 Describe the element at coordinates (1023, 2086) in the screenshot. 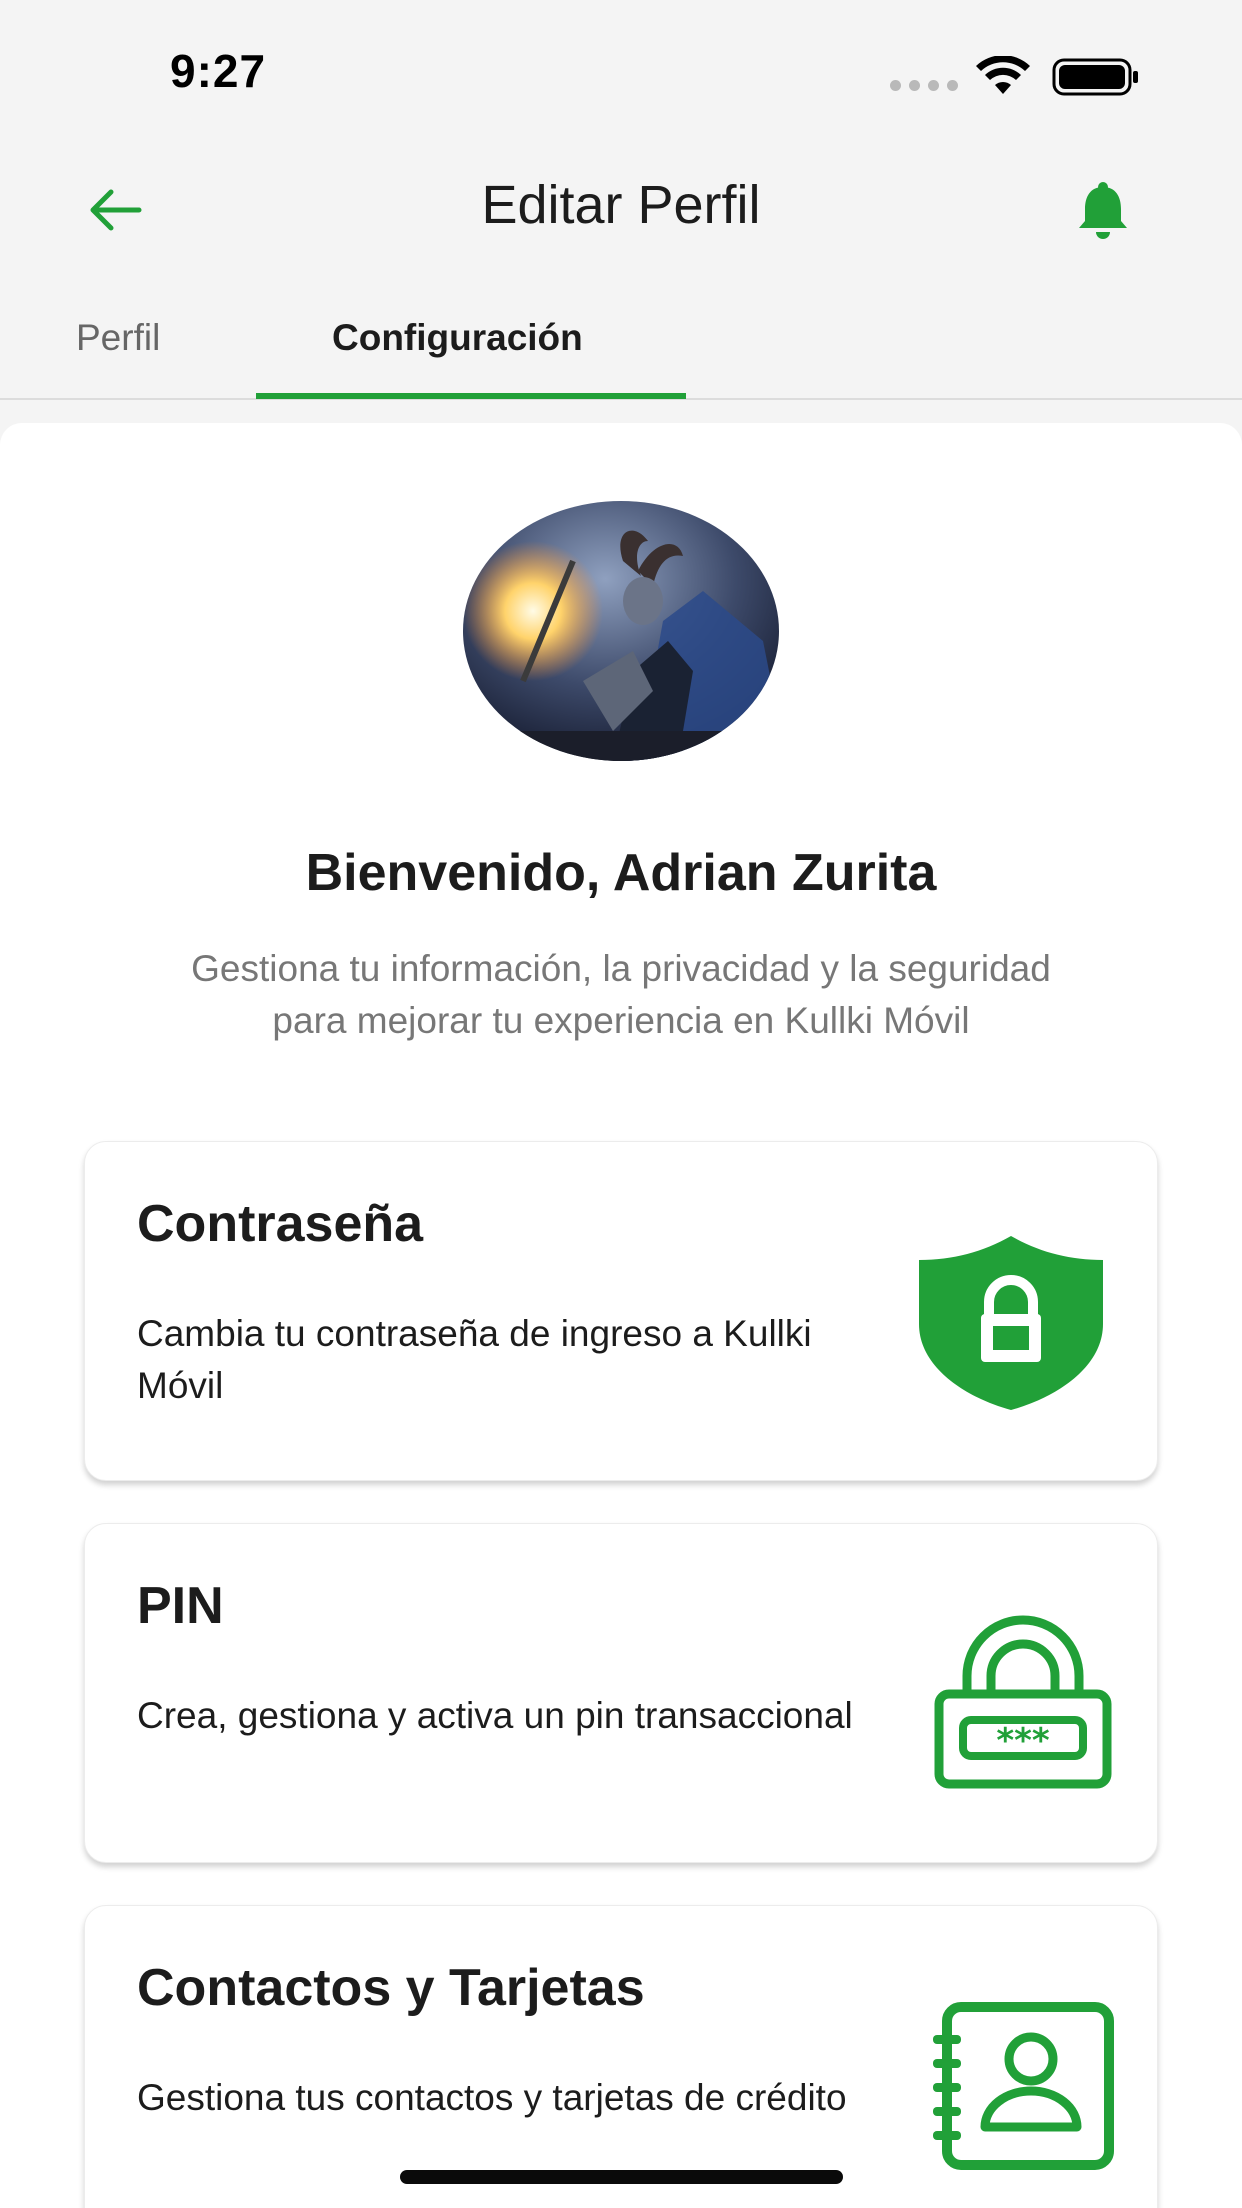

I see `contact-book-icon` at that location.